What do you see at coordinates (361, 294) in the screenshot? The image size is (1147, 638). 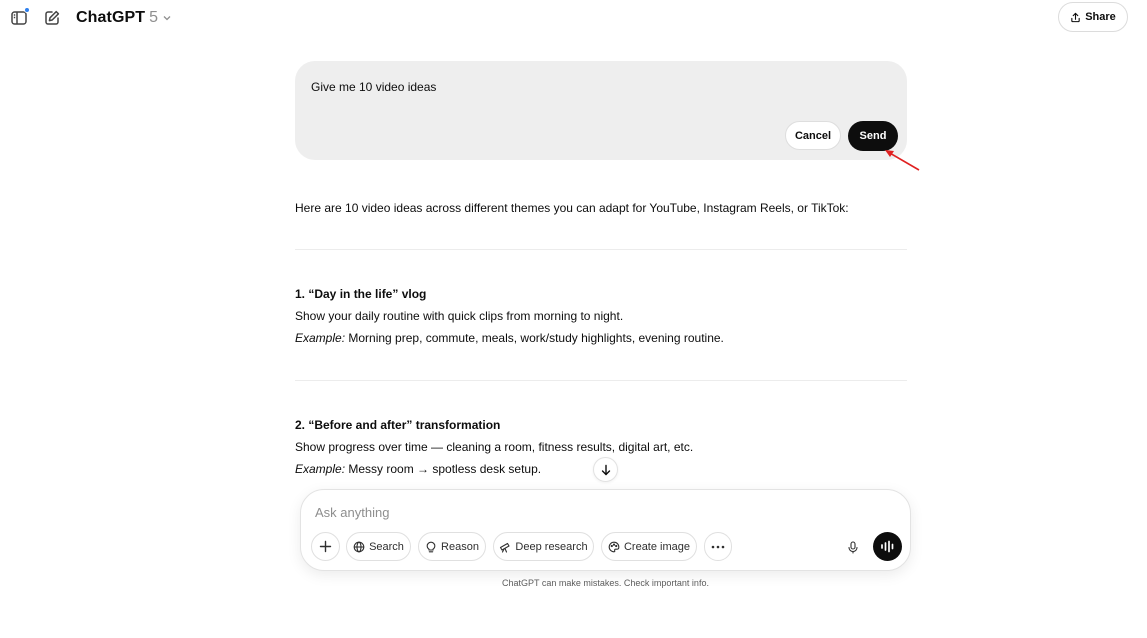 I see `idea-title: 1. “Day in the life” vlog` at bounding box center [361, 294].